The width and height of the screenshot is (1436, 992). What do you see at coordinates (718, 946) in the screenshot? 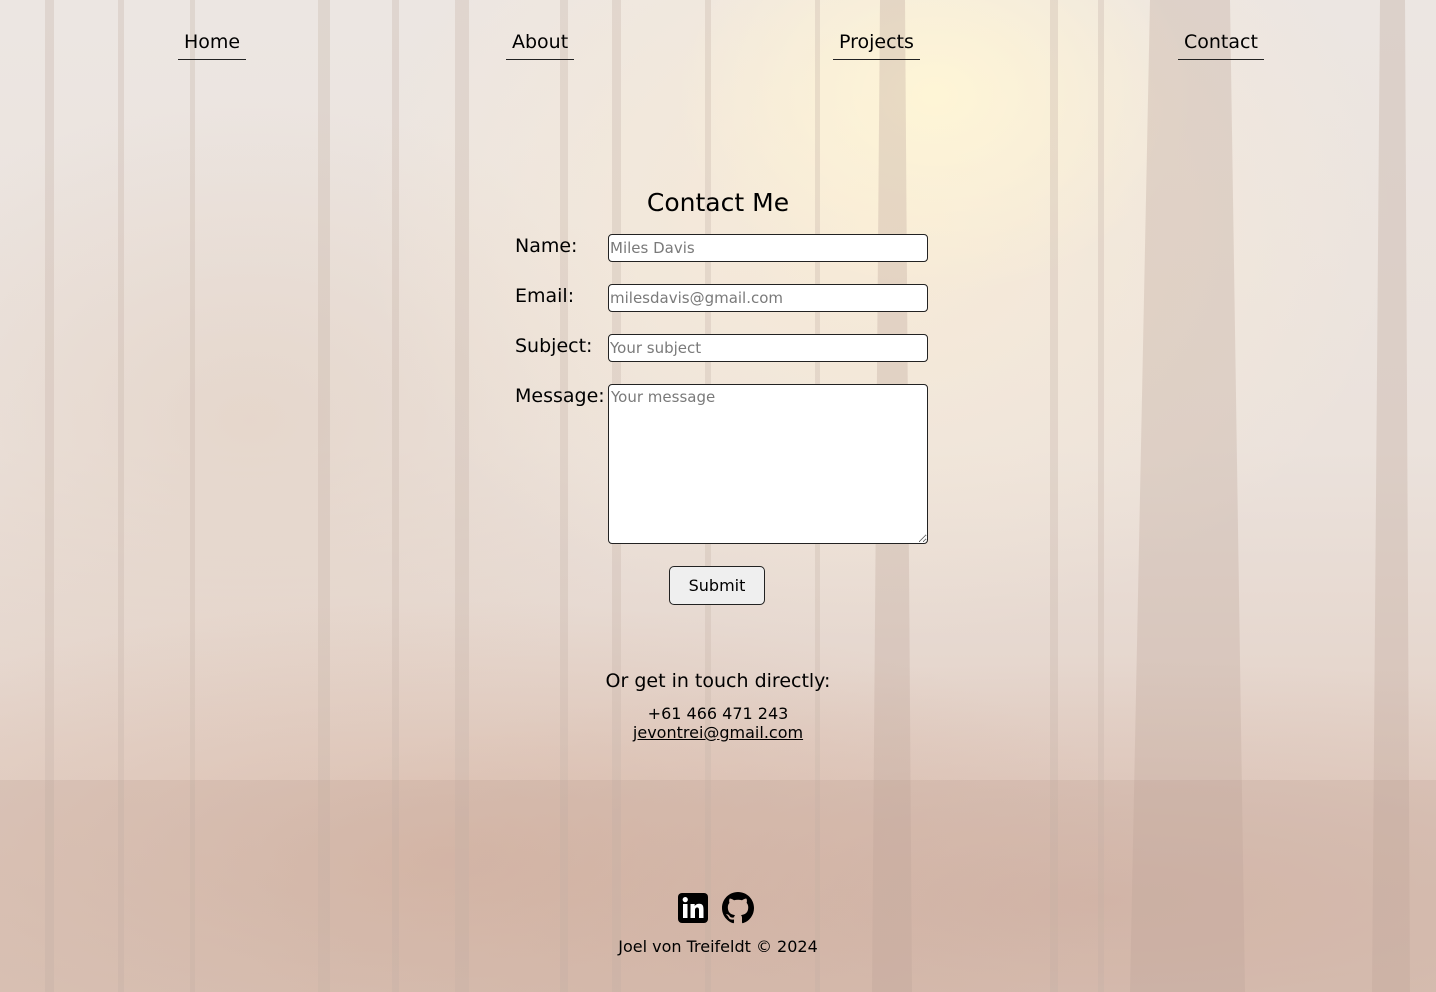
I see `footer-copyright: Joel von Treifeldt © 2024` at bounding box center [718, 946].